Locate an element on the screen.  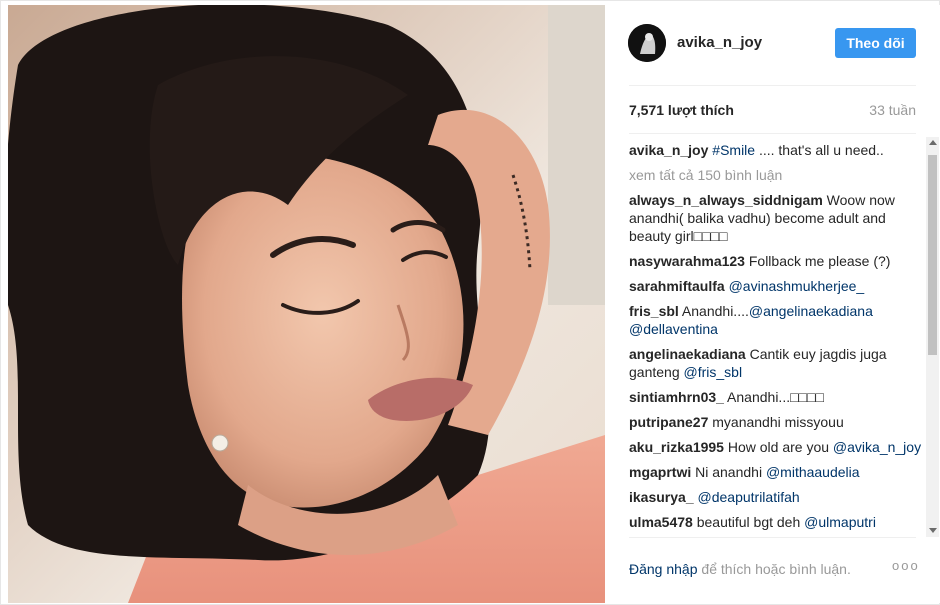
comment-mention: @angelinaekadiana is located at coordinates (811, 311).